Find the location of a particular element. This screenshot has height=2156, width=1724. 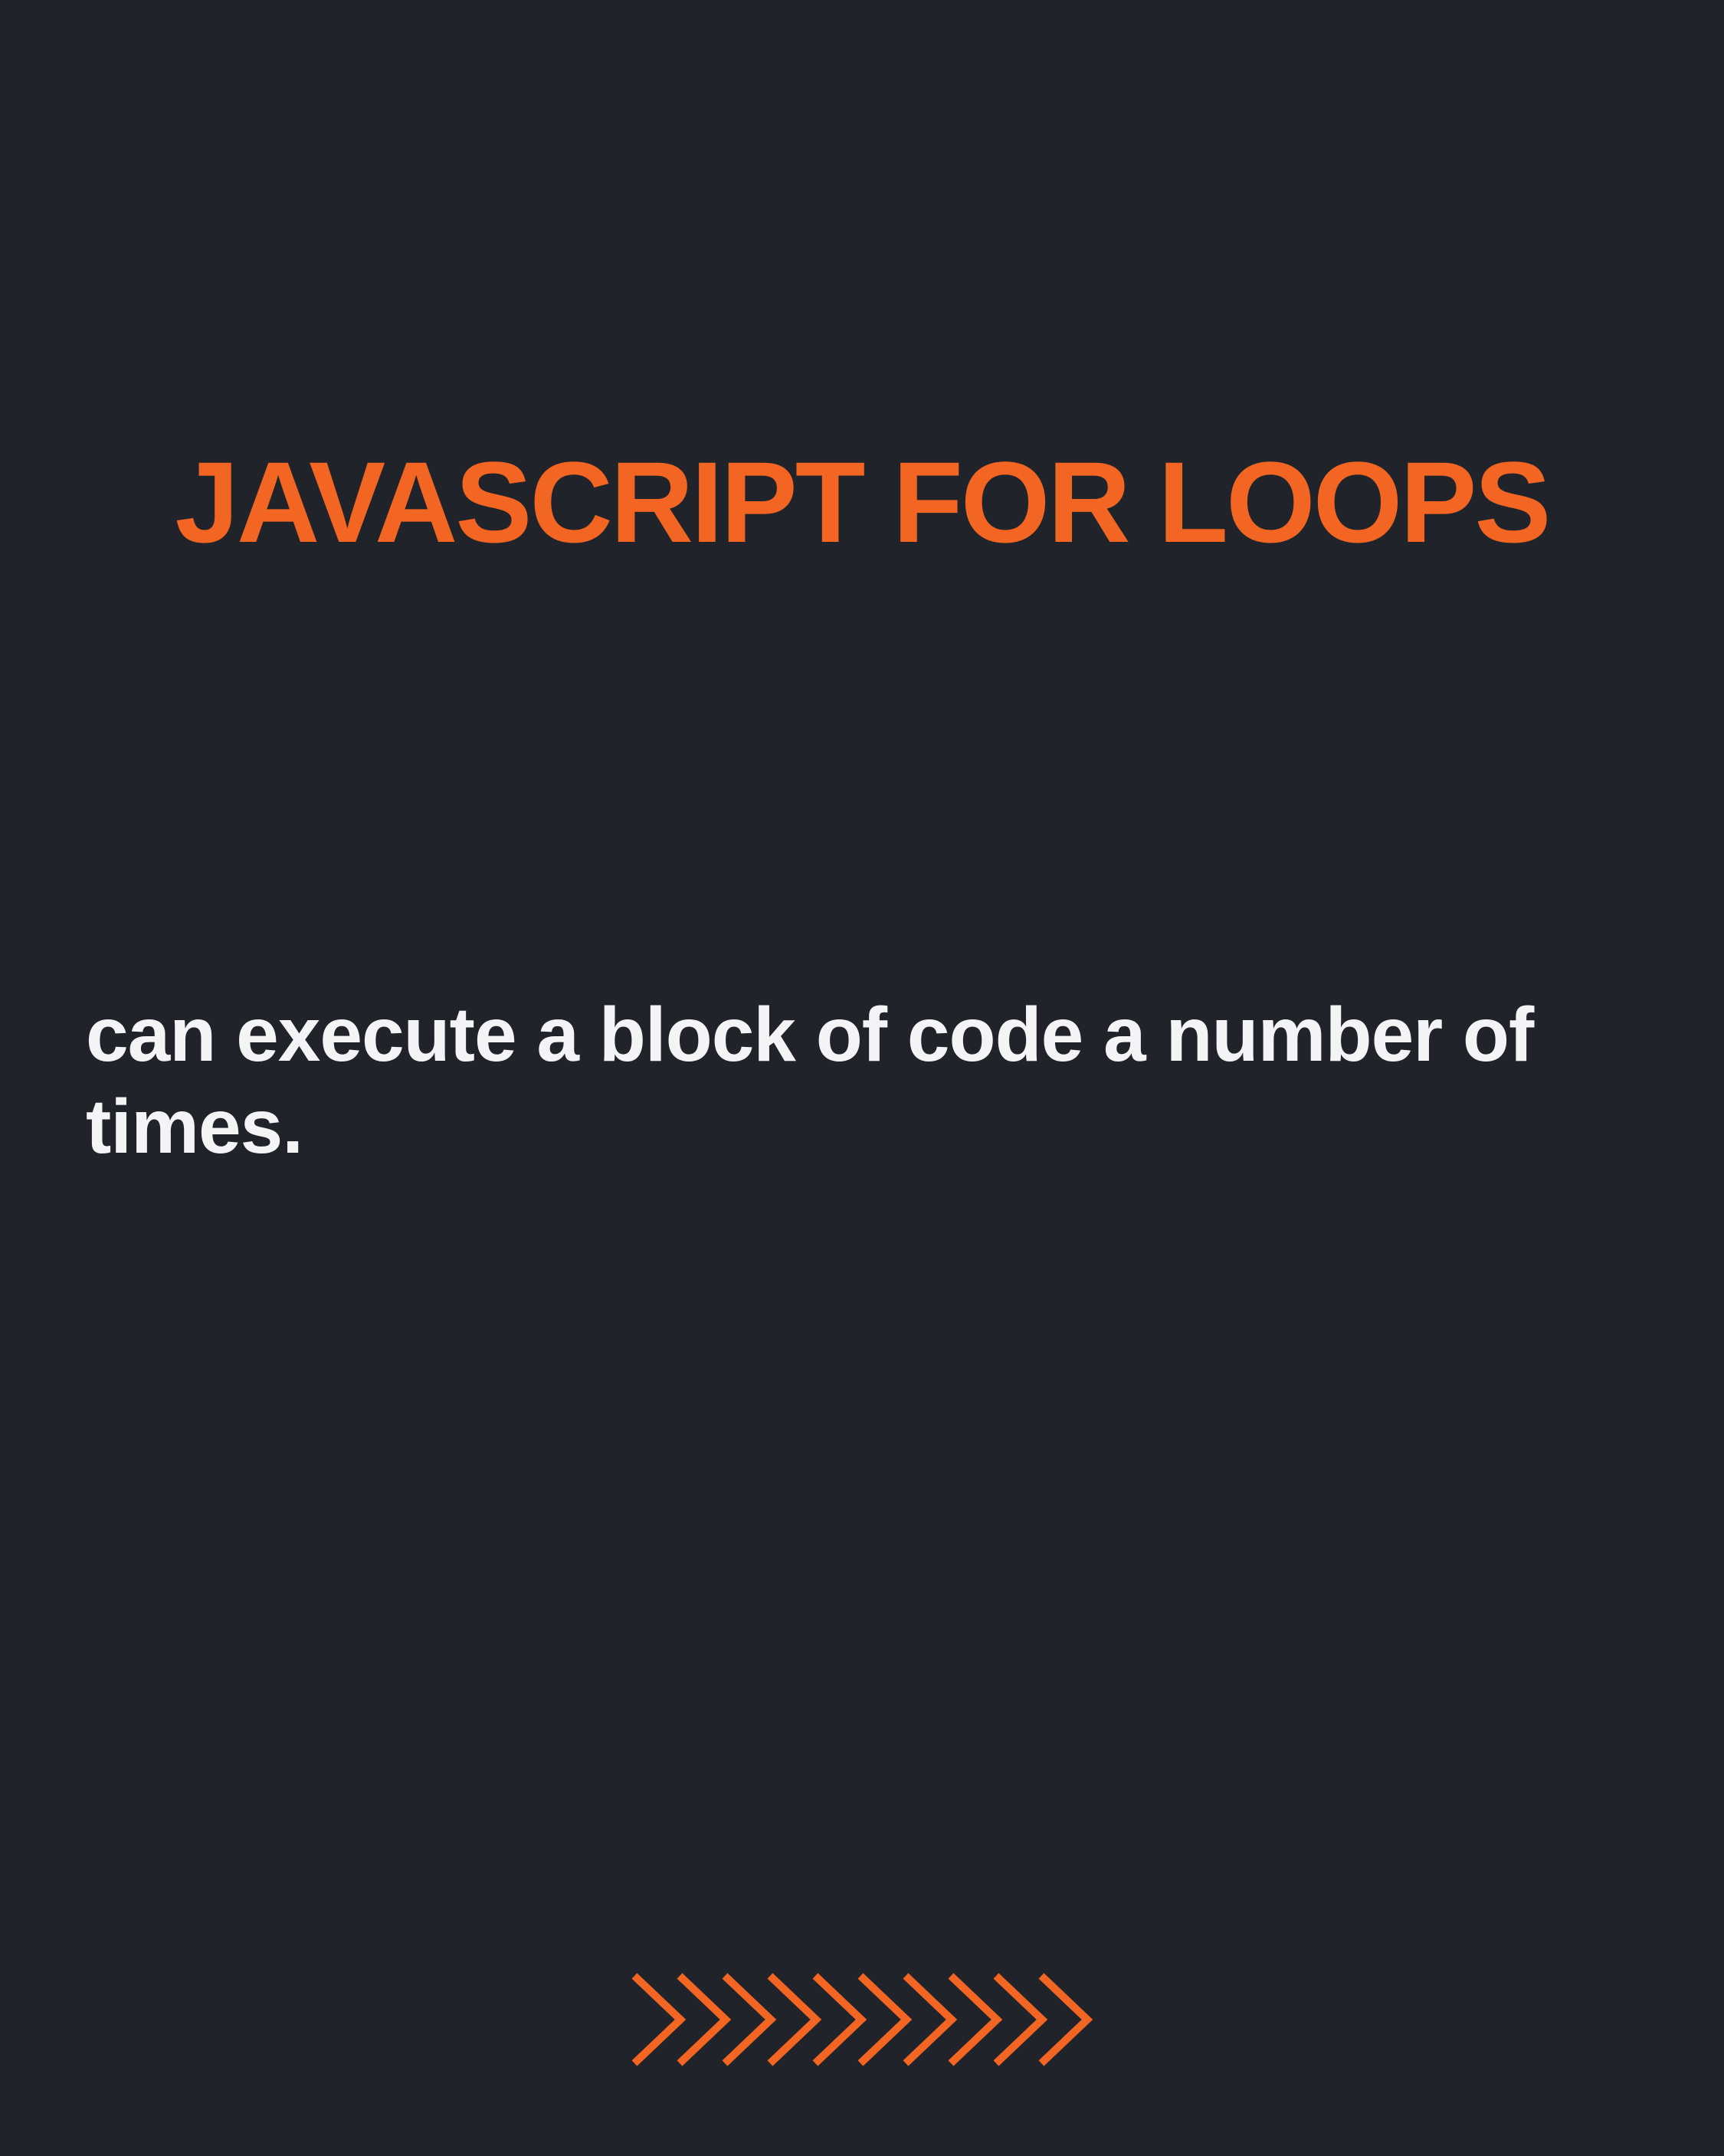

chevron-arrows-icon is located at coordinates (862, 2019).